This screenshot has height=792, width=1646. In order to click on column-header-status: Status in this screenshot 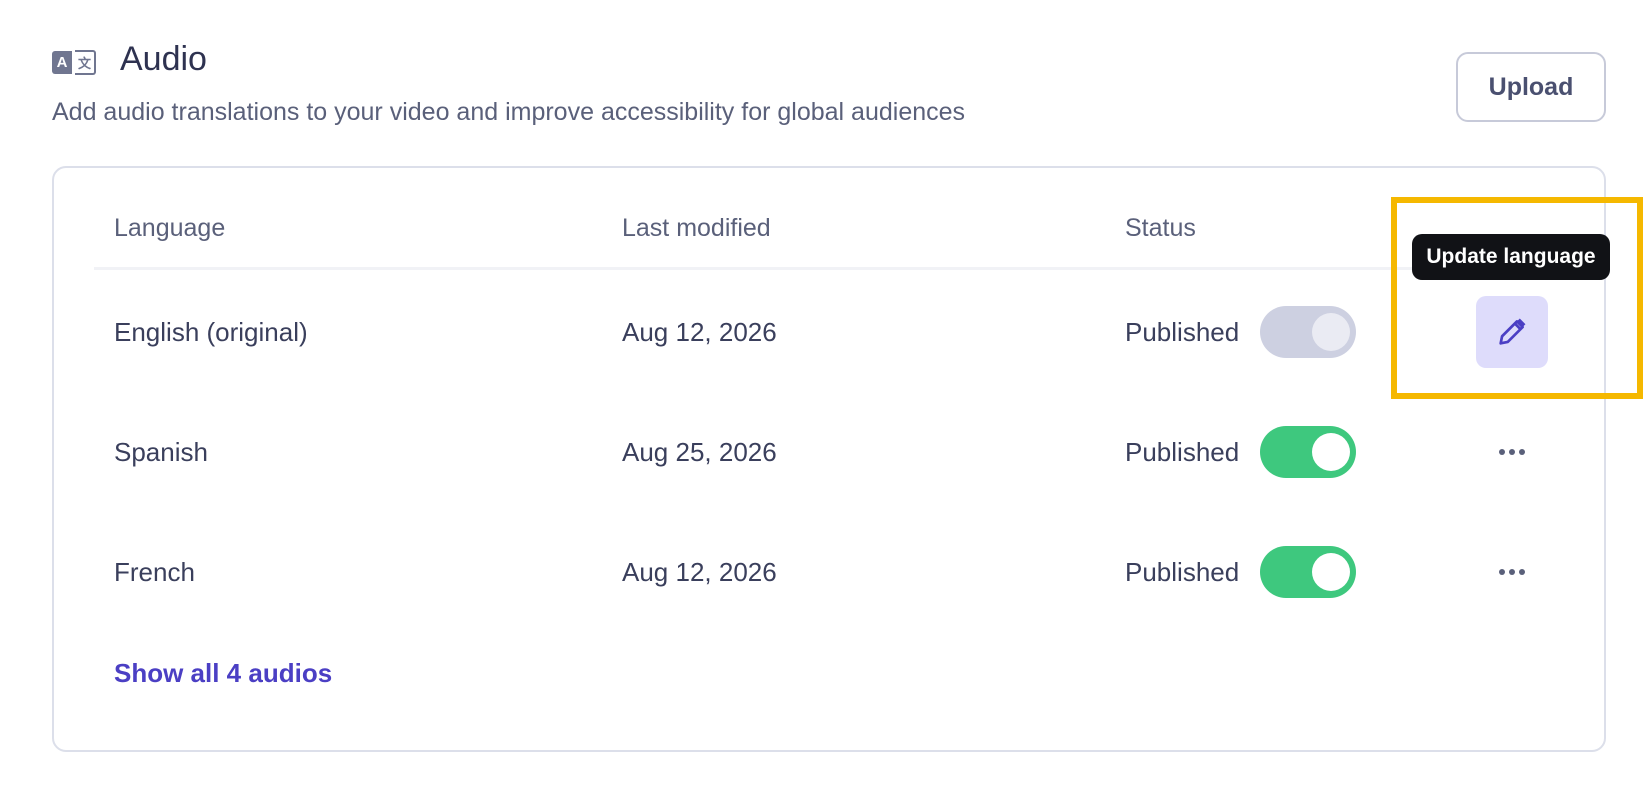, I will do `click(1160, 228)`.